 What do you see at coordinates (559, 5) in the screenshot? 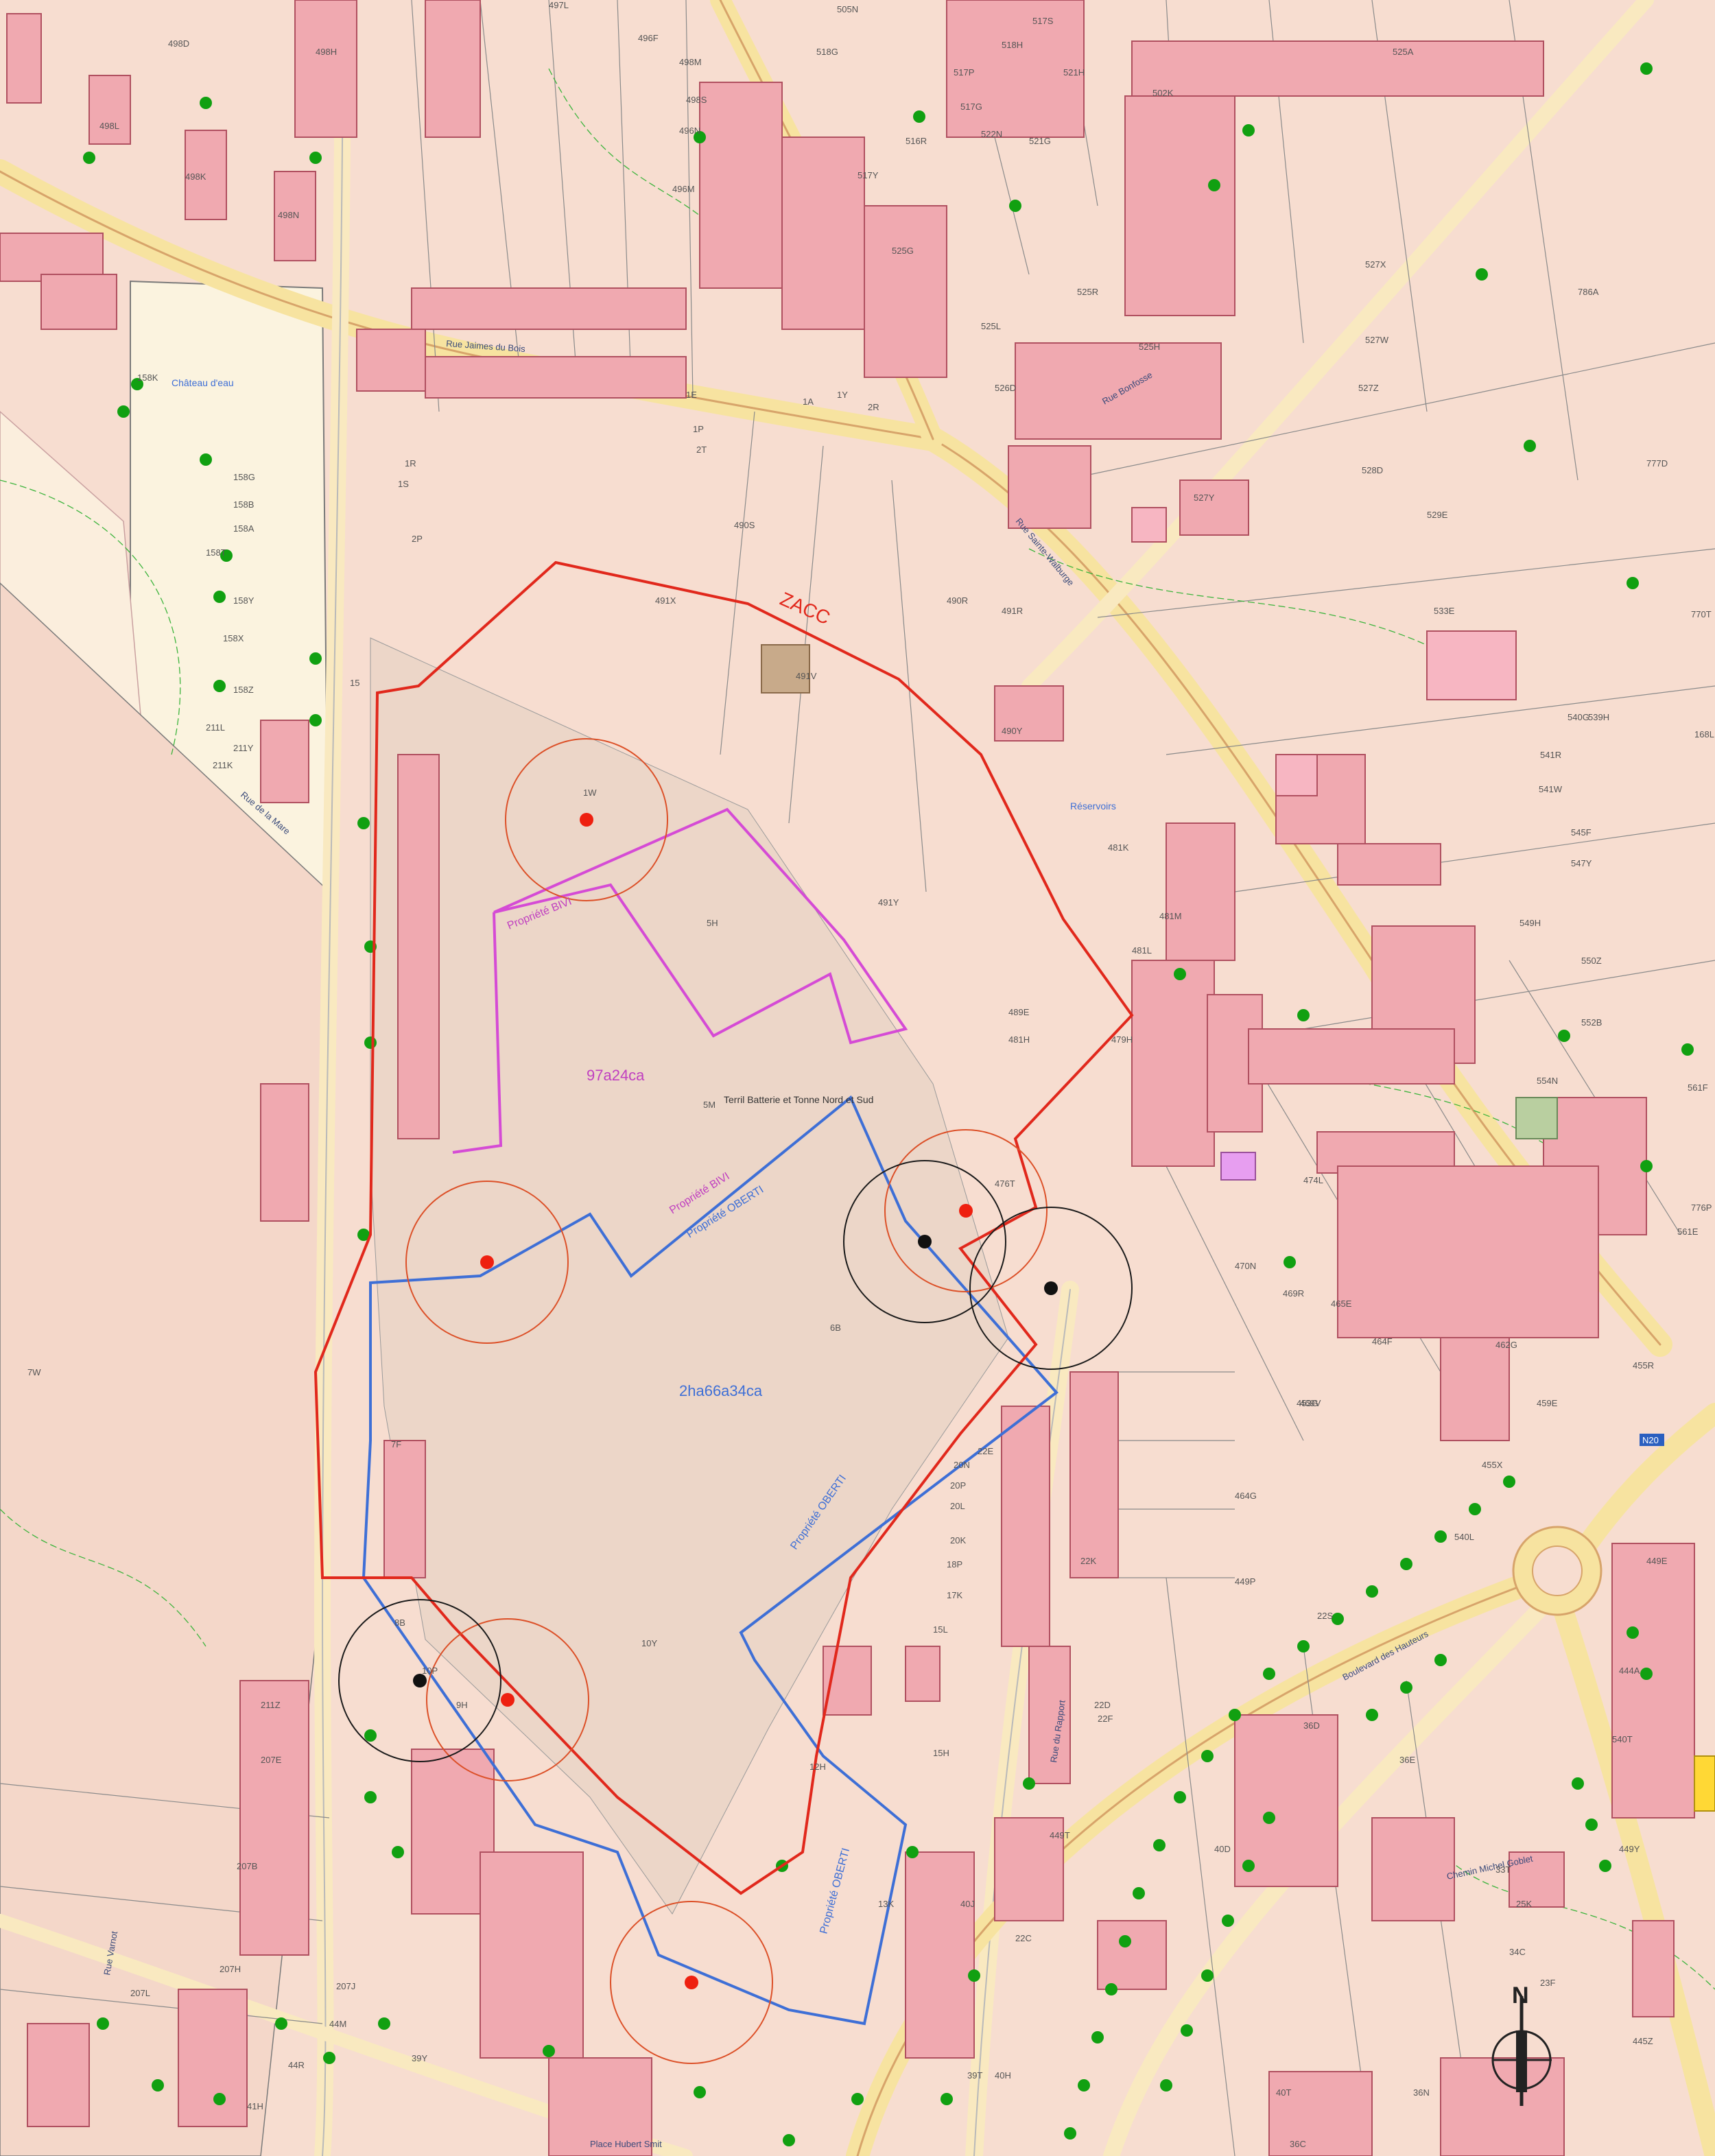
I see `parcel-label: 497L` at bounding box center [559, 5].